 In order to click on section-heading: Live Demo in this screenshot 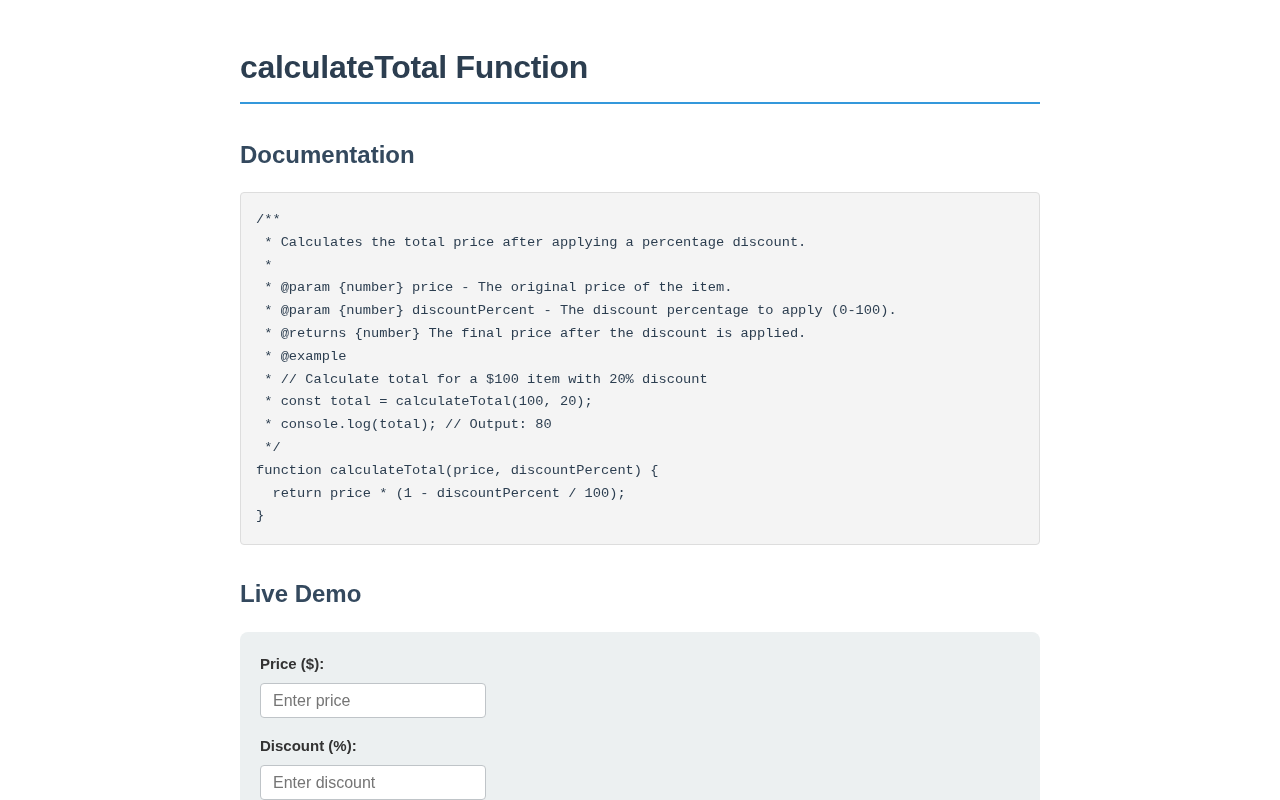, I will do `click(301, 594)`.